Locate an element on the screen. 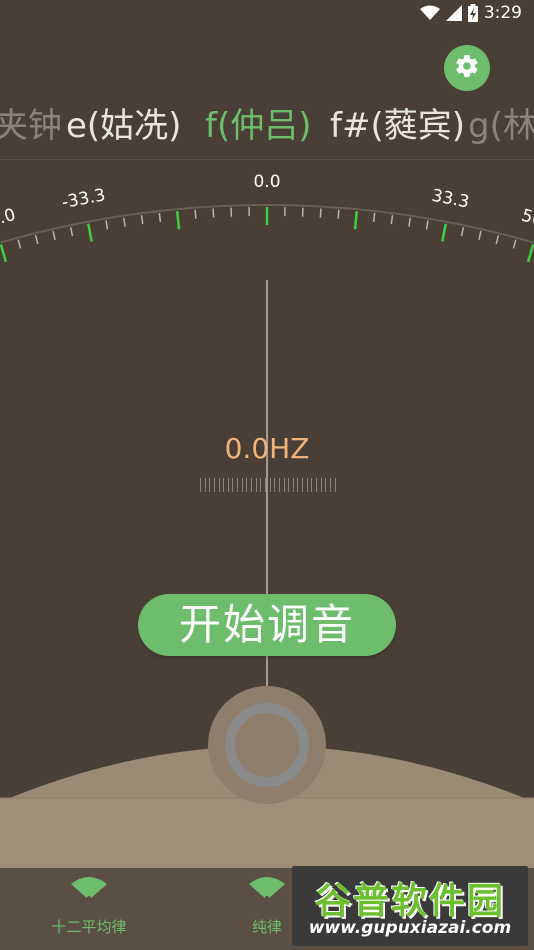  dial-label: -33.3 is located at coordinates (83, 199).